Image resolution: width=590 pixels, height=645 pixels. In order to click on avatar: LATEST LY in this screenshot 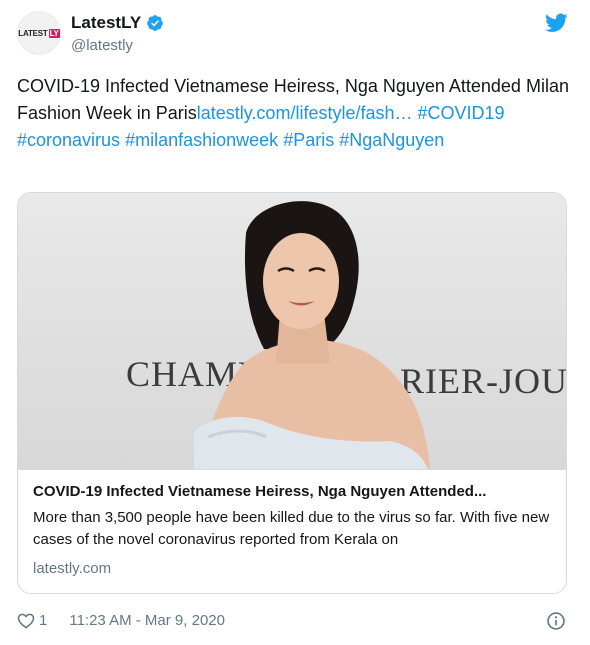, I will do `click(39, 33)`.